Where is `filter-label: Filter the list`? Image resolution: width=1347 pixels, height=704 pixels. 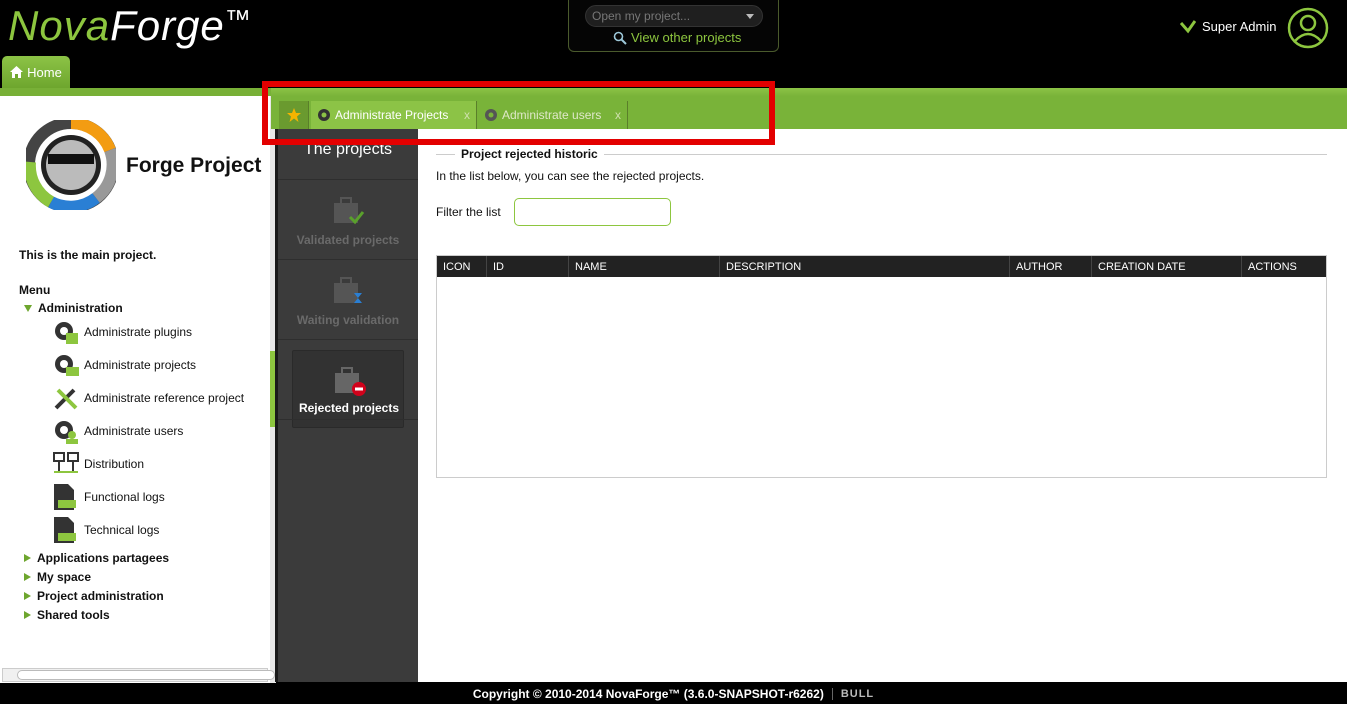
filter-label: Filter the list is located at coordinates (468, 212).